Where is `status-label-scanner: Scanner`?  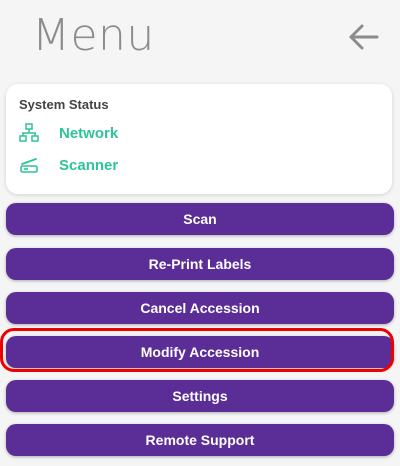
status-label-scanner: Scanner is located at coordinates (89, 165).